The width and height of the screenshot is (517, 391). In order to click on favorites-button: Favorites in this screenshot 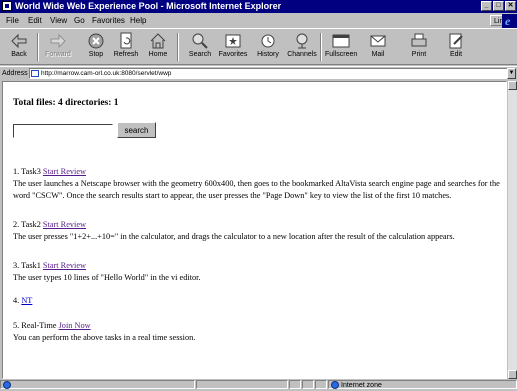, I will do `click(233, 47)`.